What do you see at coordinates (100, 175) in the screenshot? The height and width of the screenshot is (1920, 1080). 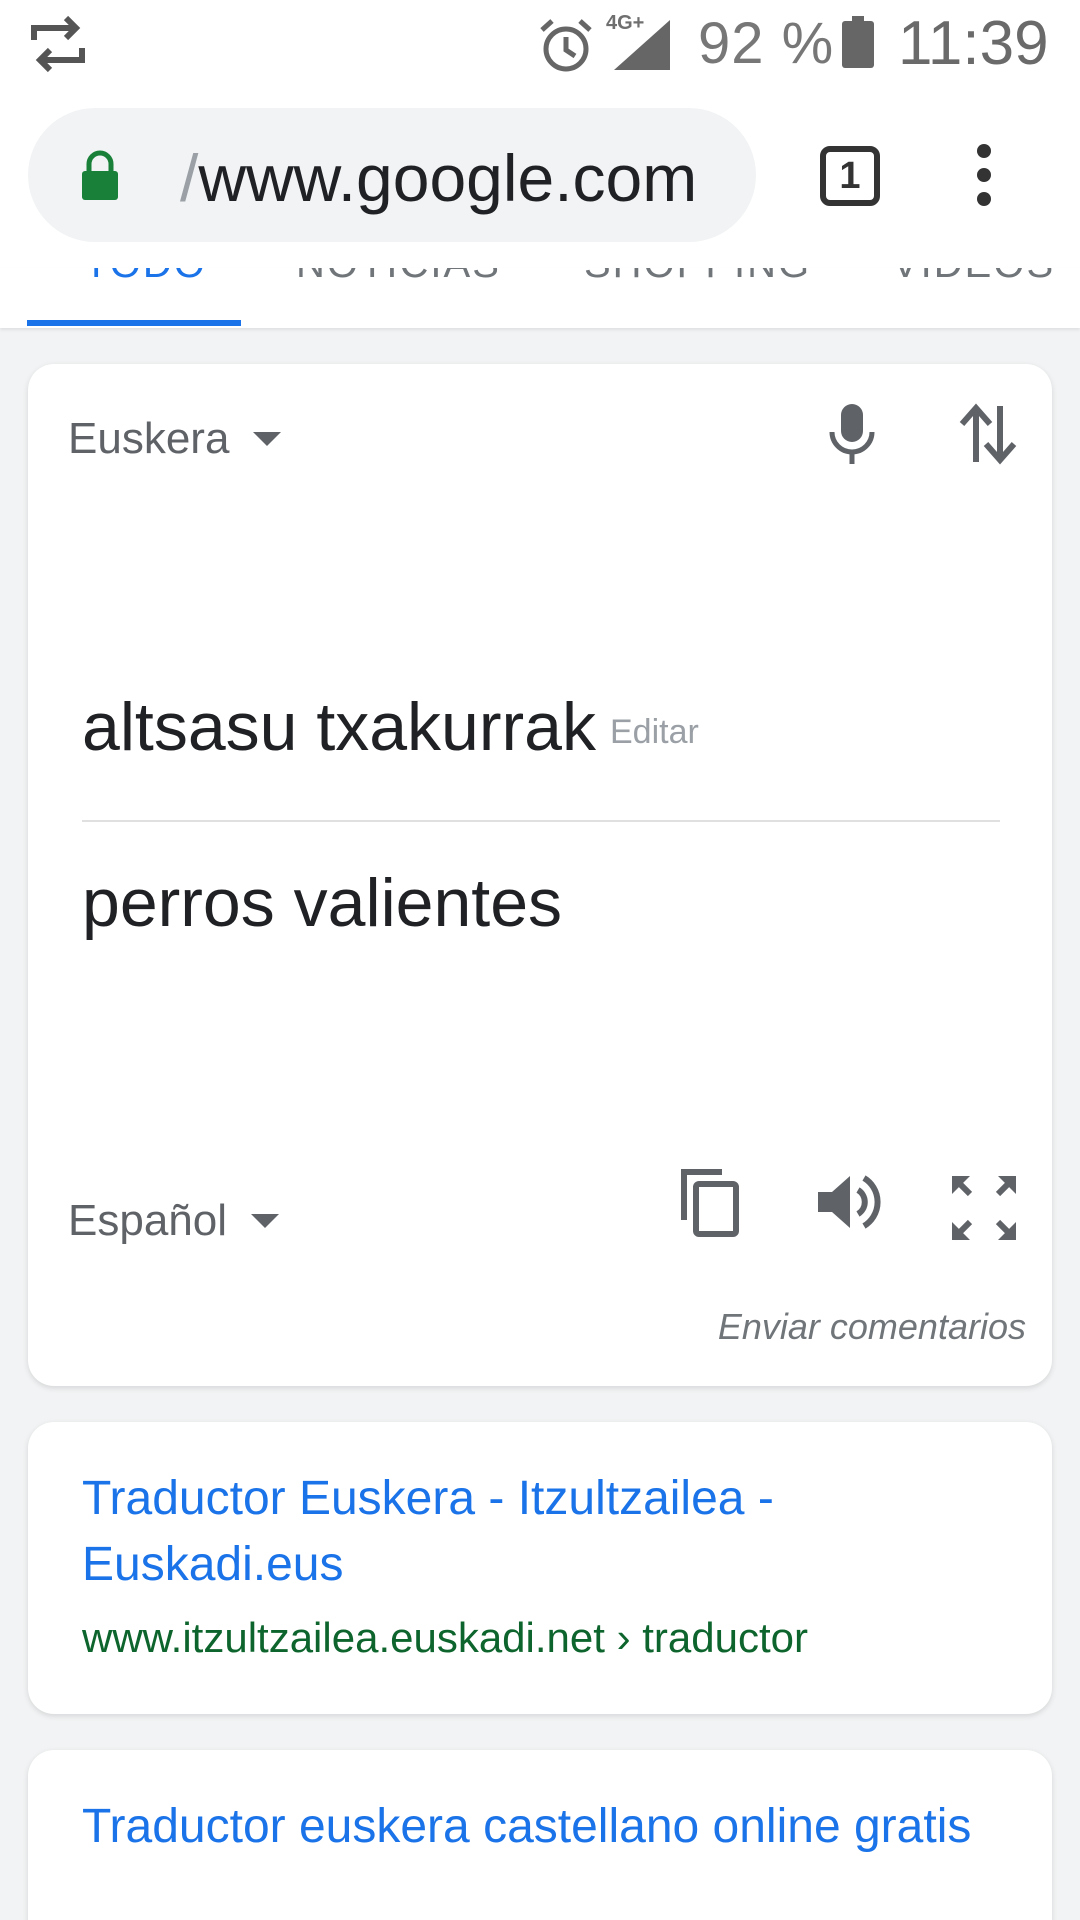 I see `lock-icon` at bounding box center [100, 175].